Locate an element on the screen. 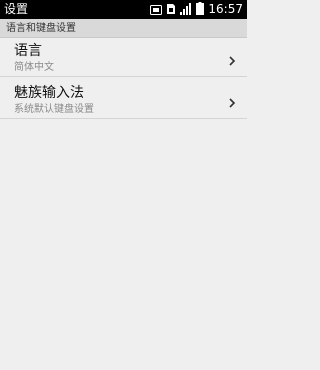  app-title: 设置 is located at coordinates (16, 9).